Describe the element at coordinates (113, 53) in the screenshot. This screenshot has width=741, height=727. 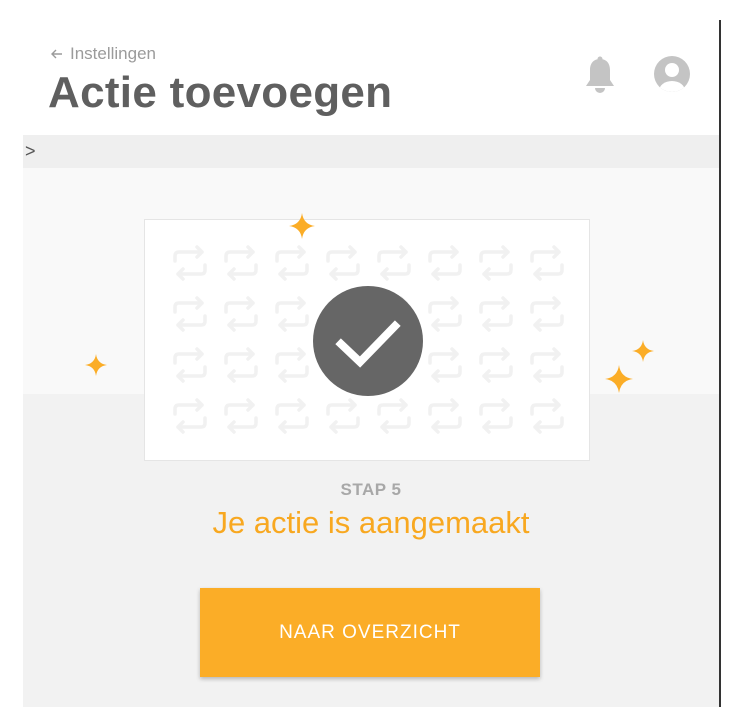
I see `back-link-label: Instellingen` at that location.